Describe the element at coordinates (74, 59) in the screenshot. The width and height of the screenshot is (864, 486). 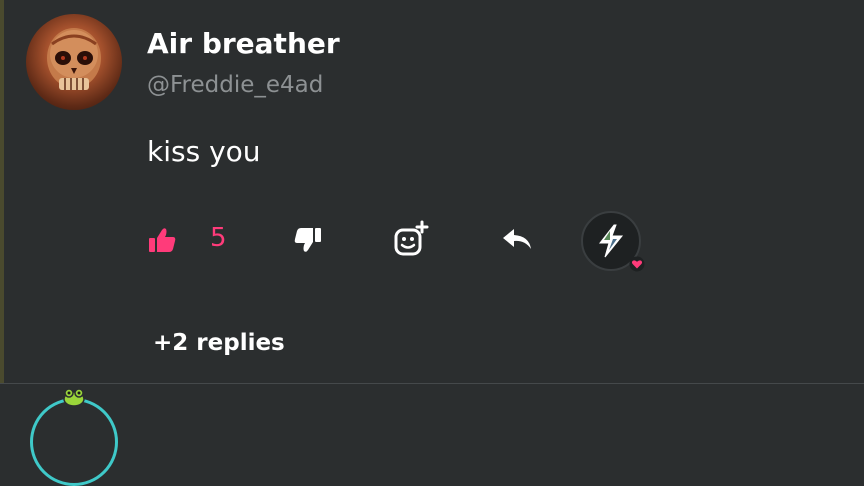
I see `skull-icon` at that location.